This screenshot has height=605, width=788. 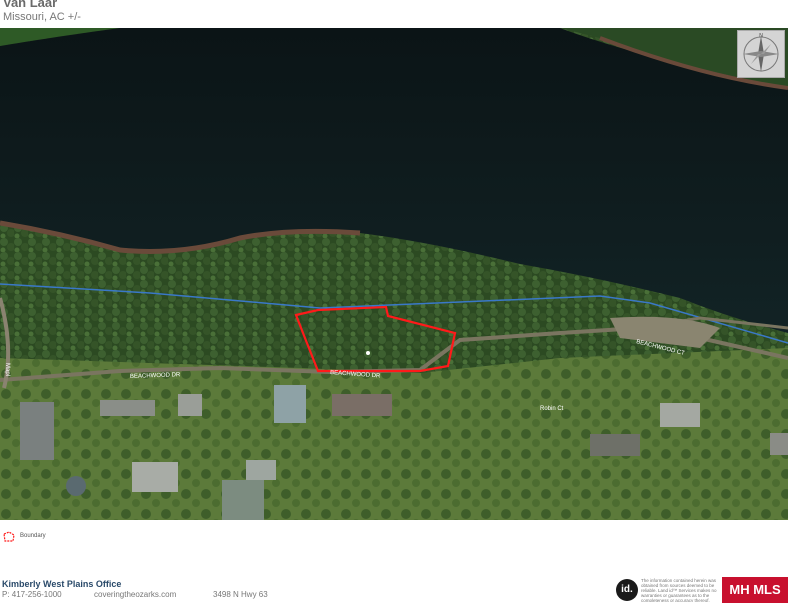 What do you see at coordinates (30, 5) in the screenshot?
I see `property-title: Van Laar` at bounding box center [30, 5].